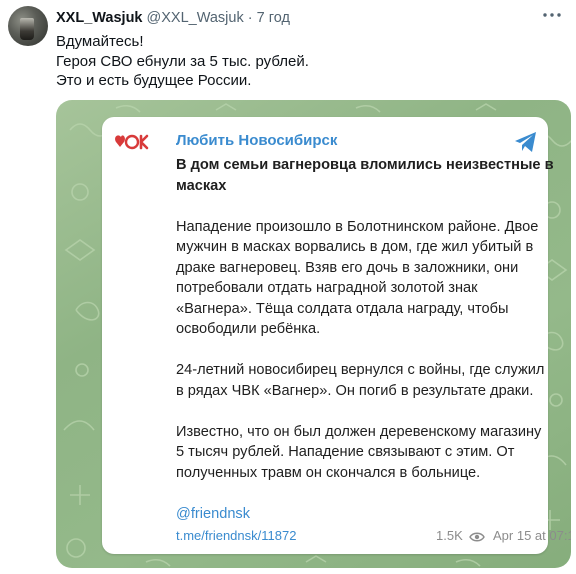 Image resolution: width=576 pixels, height=574 pixels. What do you see at coordinates (154, 80) in the screenshot?
I see `tweet-text-line: Это и есть будущее России.` at bounding box center [154, 80].